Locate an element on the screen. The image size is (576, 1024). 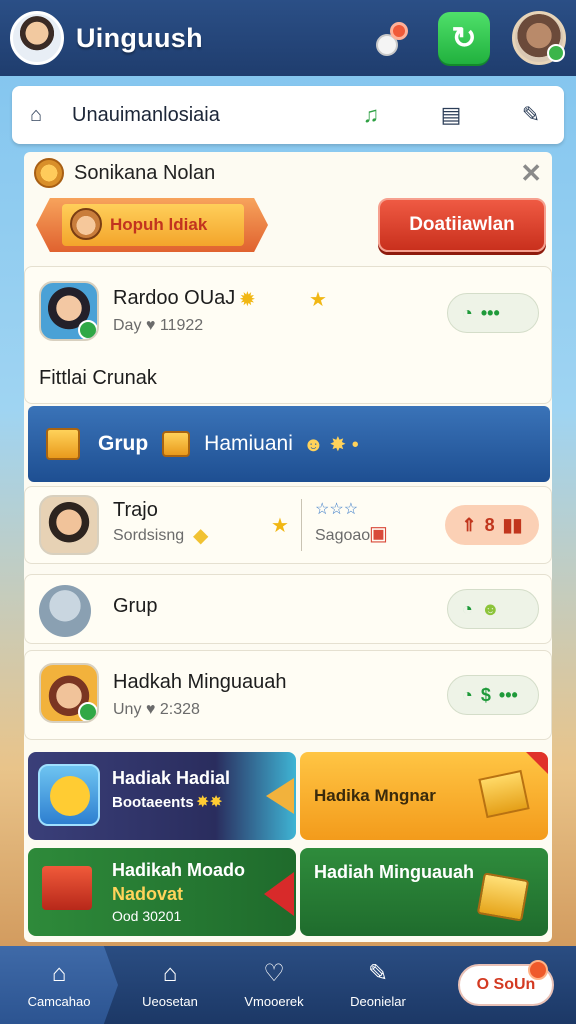
tile-sub: Nadovat is located at coordinates (148, 894).